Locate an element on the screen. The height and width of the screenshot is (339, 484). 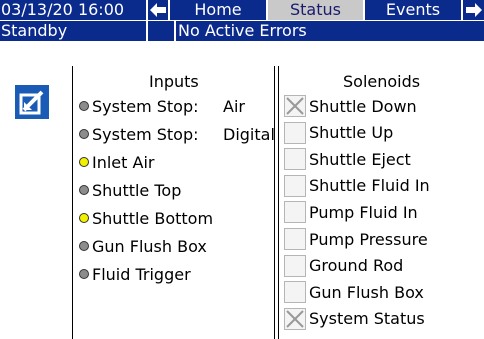
arrow-left-icon is located at coordinates (158, 10).